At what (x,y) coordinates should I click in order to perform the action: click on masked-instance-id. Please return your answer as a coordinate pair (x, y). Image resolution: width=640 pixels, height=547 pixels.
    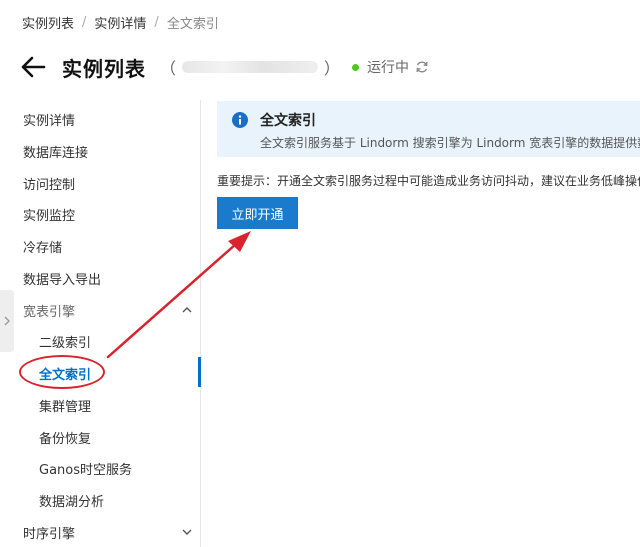
    Looking at the image, I should click on (250, 67).